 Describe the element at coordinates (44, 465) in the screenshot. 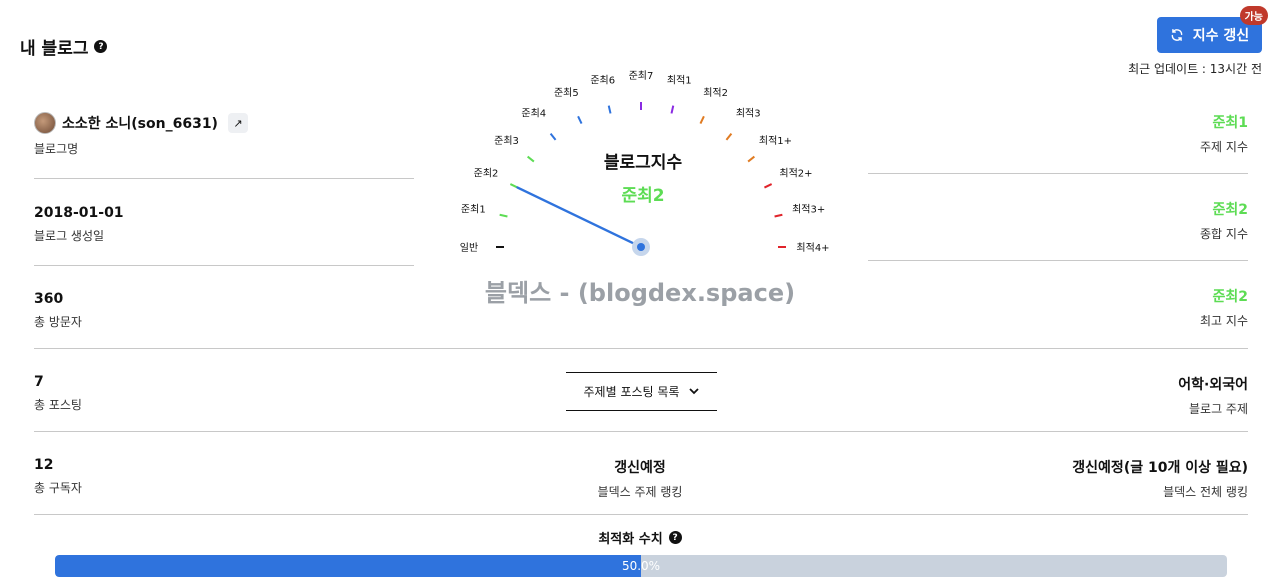

I see `subscribers-value: 12` at that location.